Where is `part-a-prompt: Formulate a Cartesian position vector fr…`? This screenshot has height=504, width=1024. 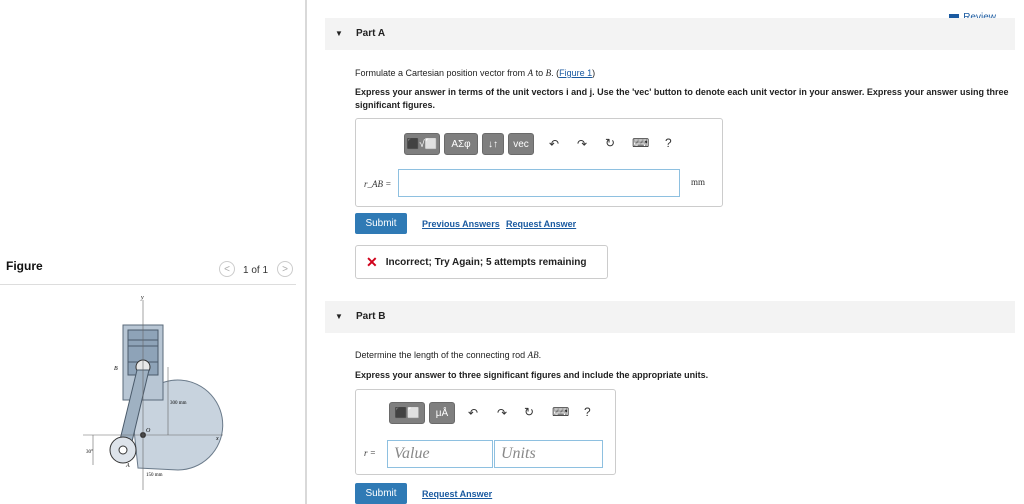 part-a-prompt: Formulate a Cartesian position vector fr… is located at coordinates (475, 73).